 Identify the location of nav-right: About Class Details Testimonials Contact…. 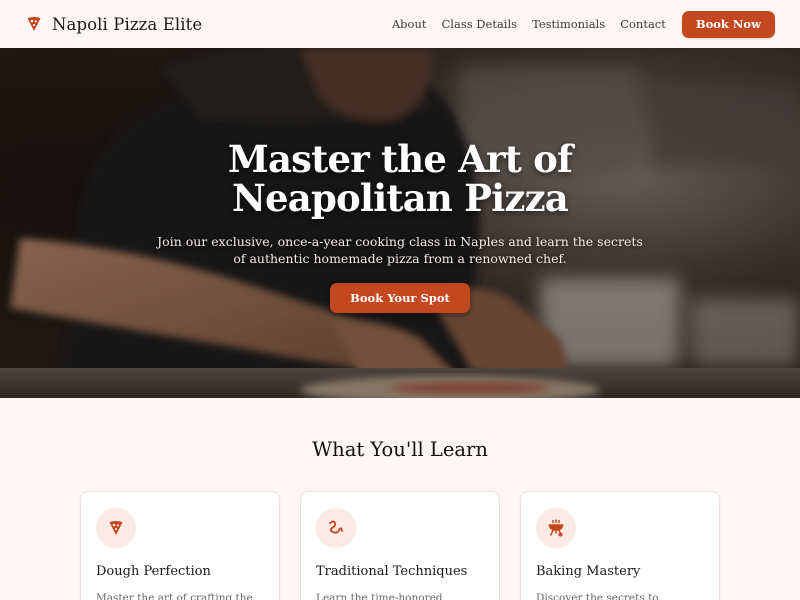
(583, 24).